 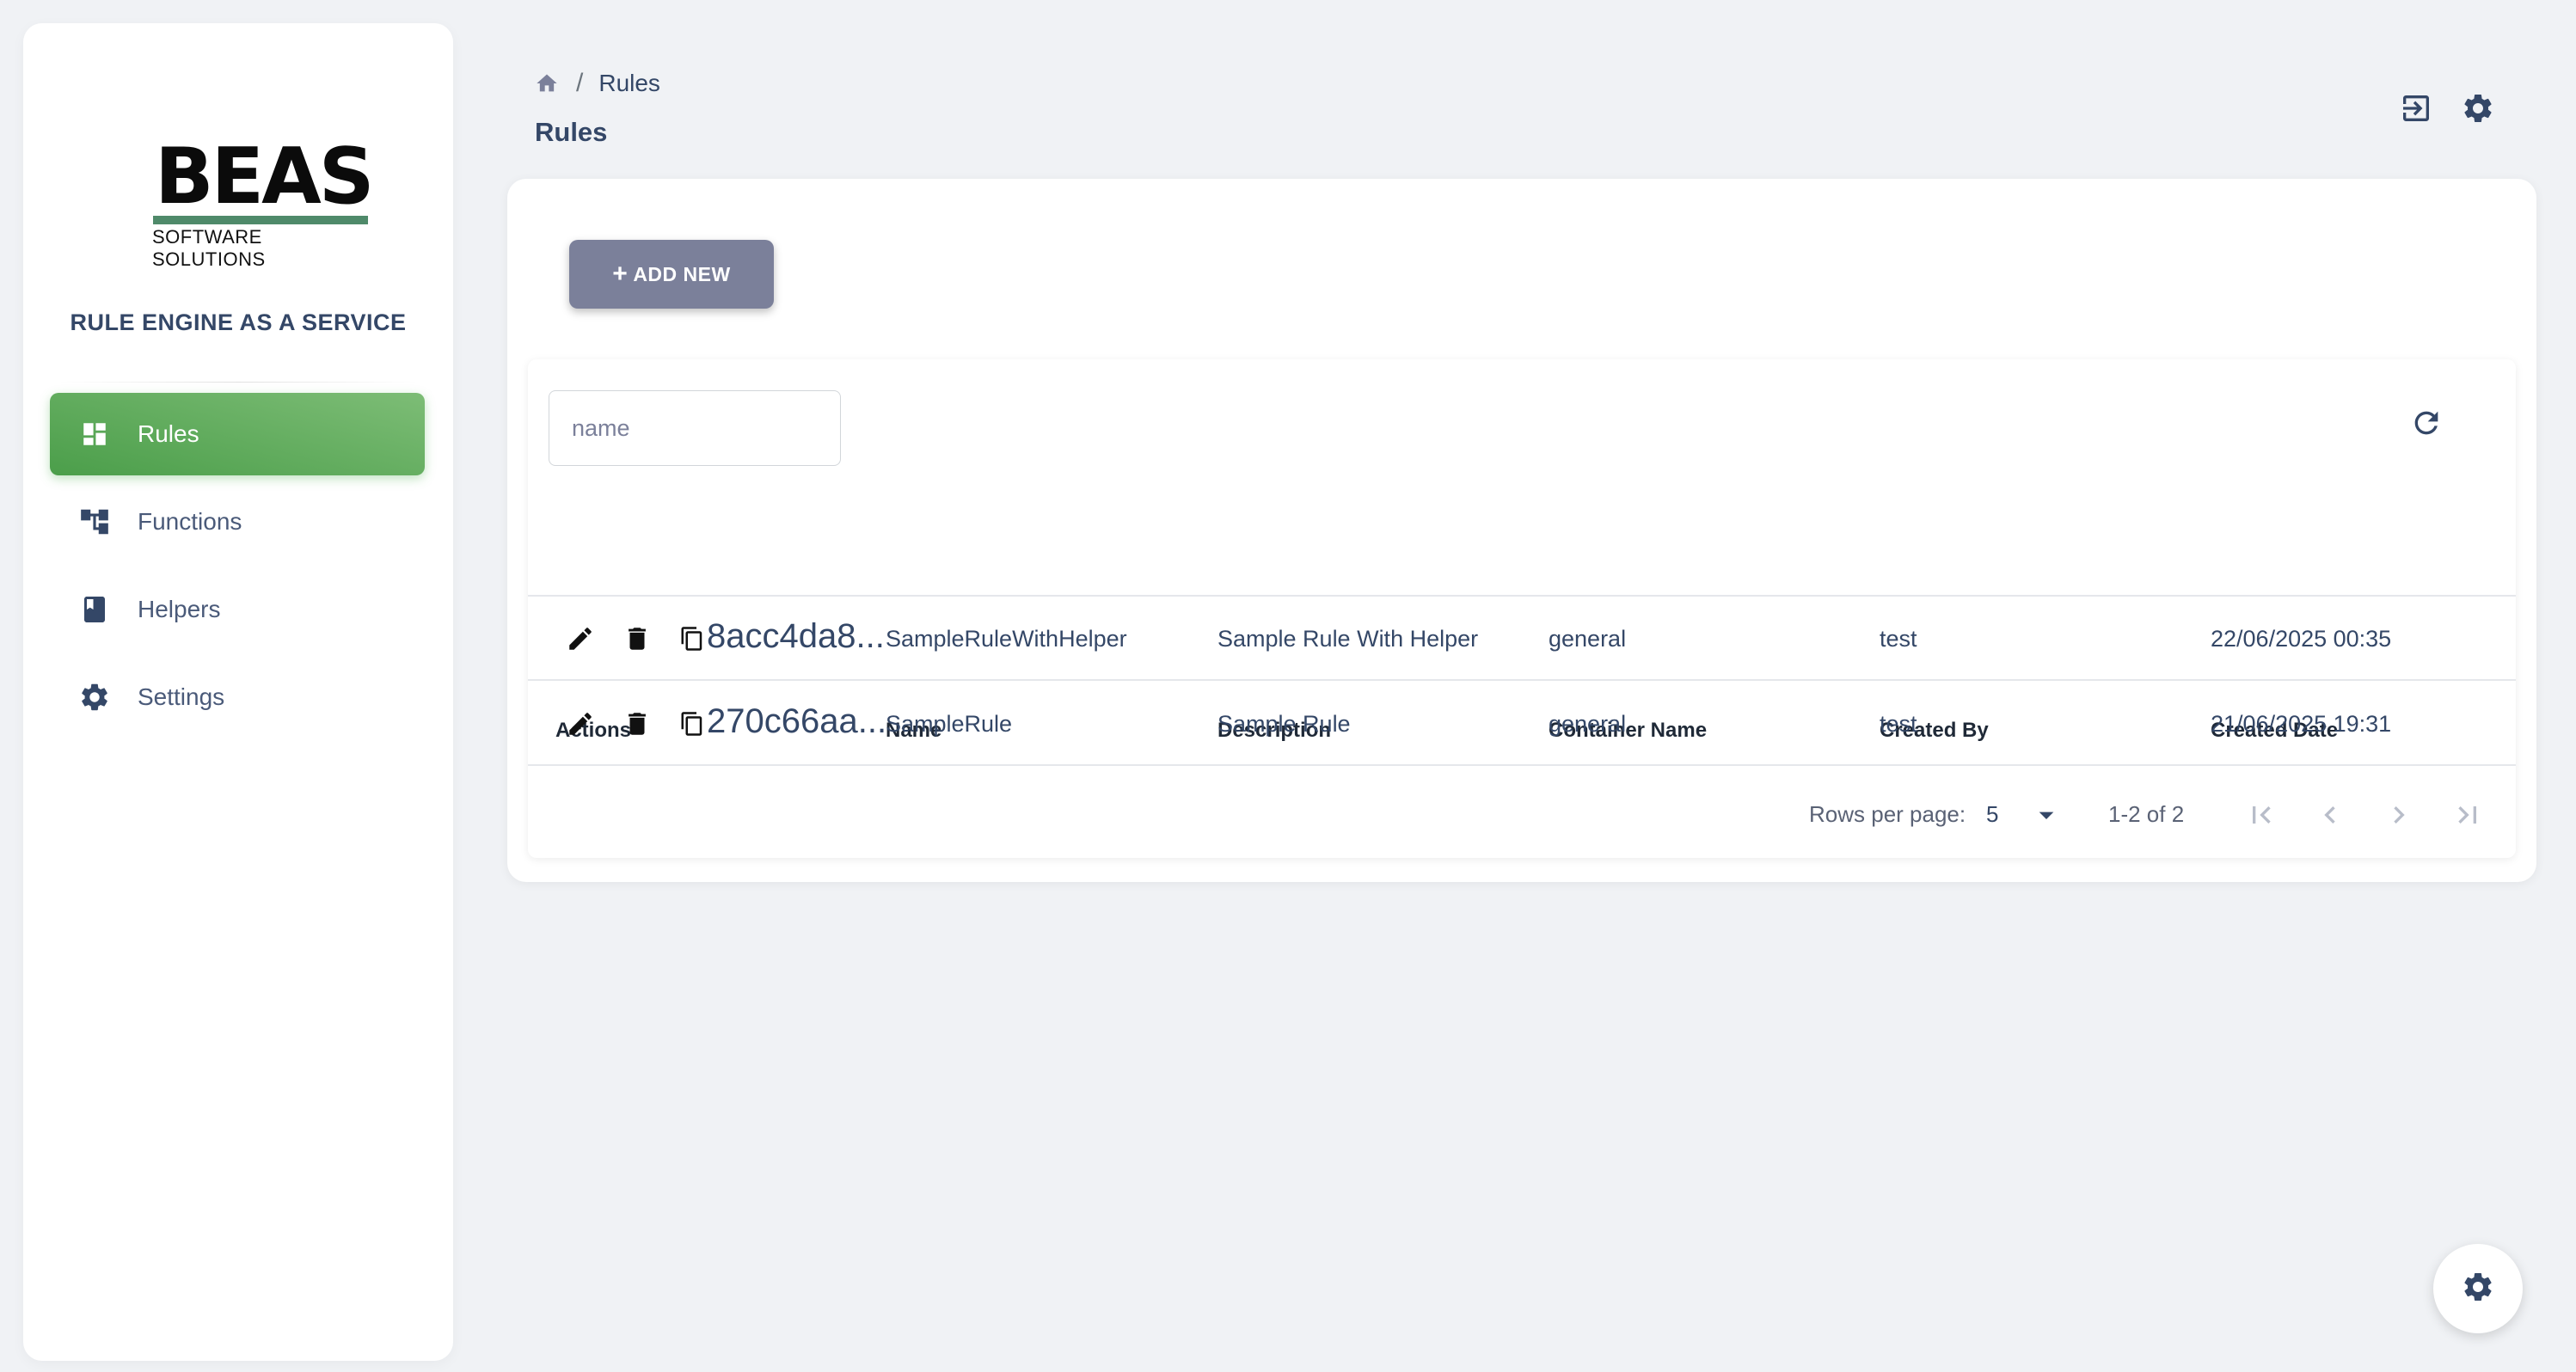 What do you see at coordinates (265, 177) in the screenshot?
I see `logo-text: BEAS` at bounding box center [265, 177].